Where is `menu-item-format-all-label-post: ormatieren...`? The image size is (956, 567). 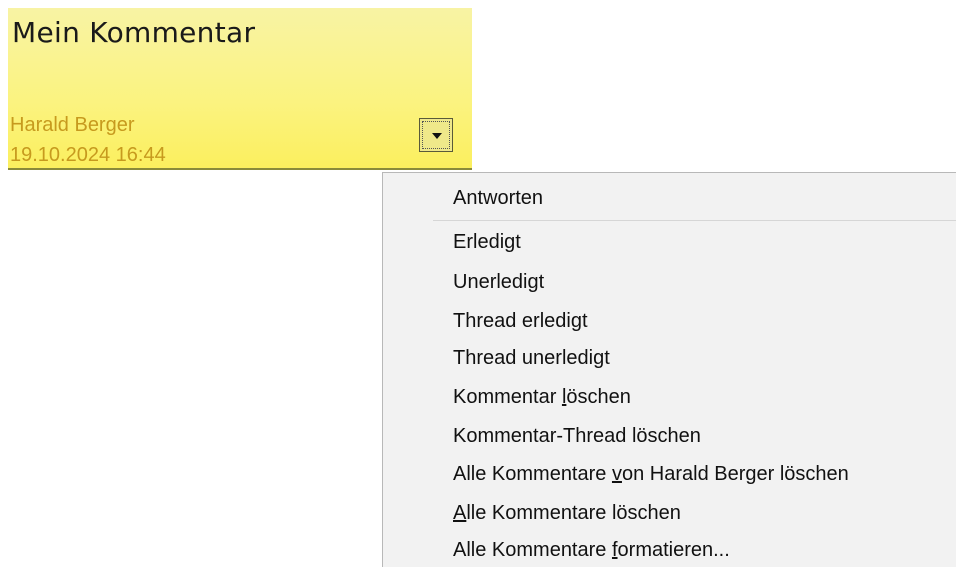
menu-item-format-all-label-post: ormatieren... is located at coordinates (673, 550).